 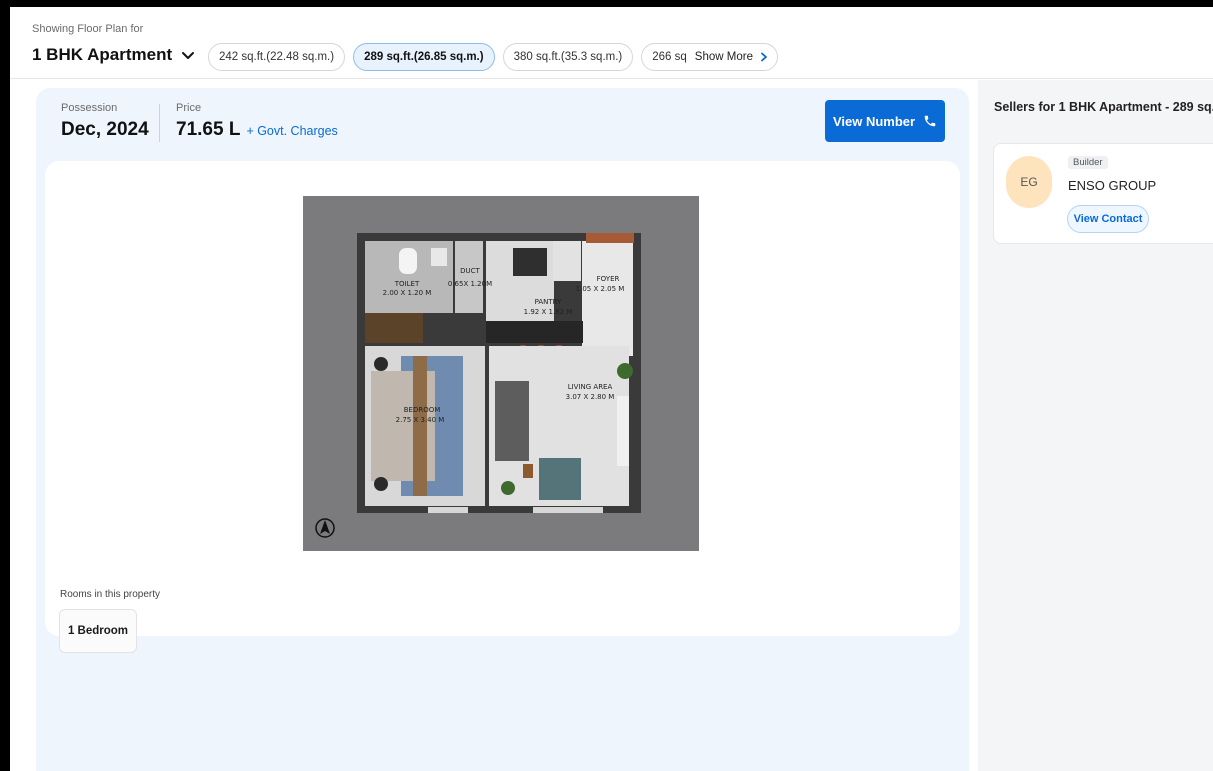 What do you see at coordinates (874, 121) in the screenshot?
I see `view-number-label: View Number` at bounding box center [874, 121].